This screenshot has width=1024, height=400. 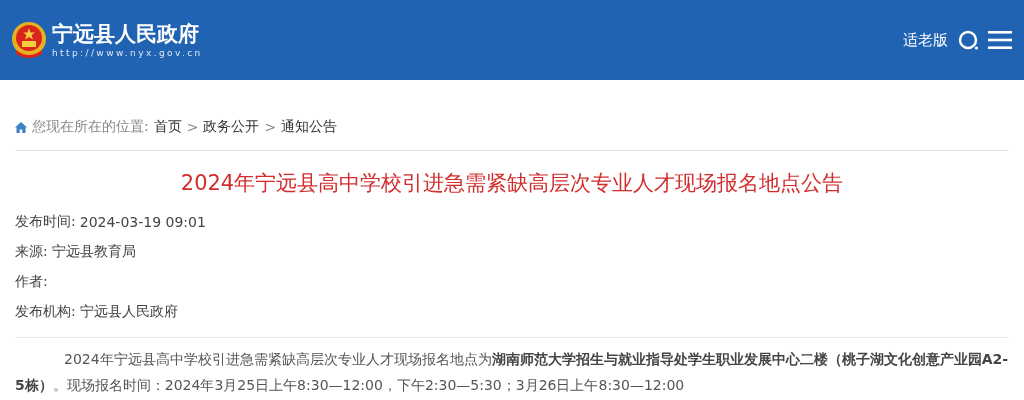 I want to click on site-url: http://www.nyx.gov.cn, so click(x=127, y=53).